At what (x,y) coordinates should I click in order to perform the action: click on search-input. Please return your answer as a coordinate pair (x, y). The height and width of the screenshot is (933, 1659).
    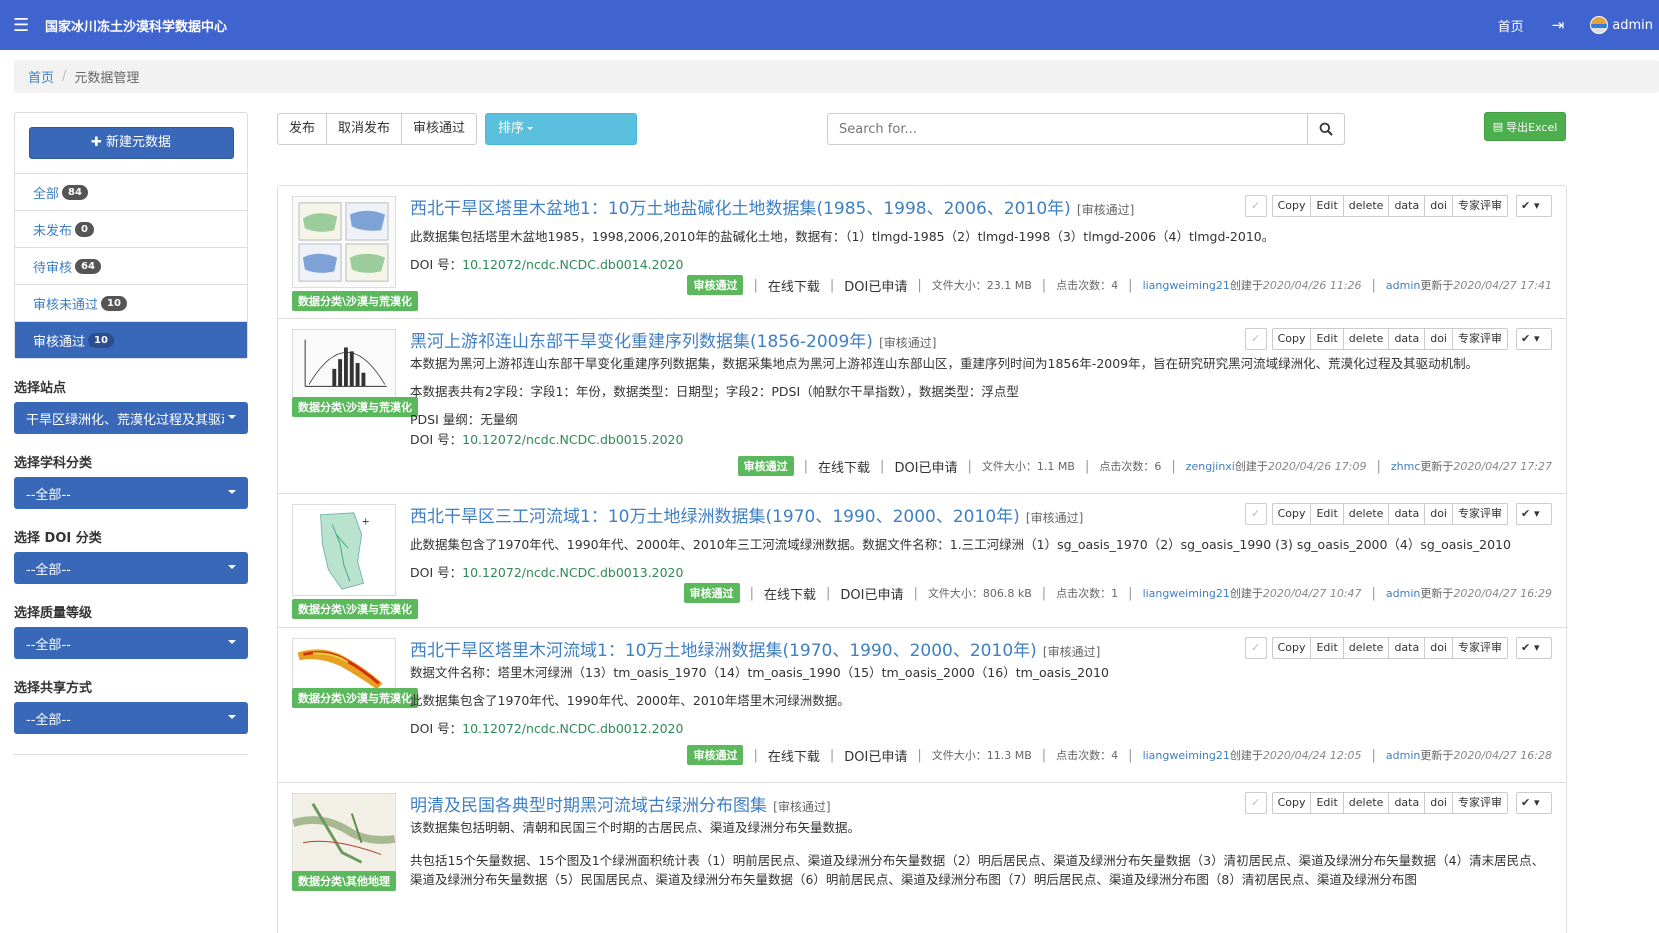
    Looking at the image, I should click on (1067, 129).